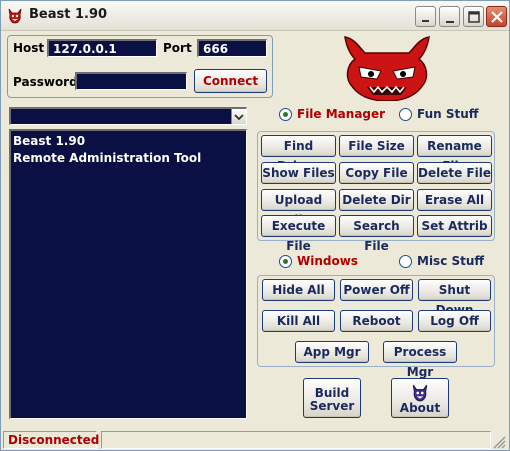 The width and height of the screenshot is (510, 451). What do you see at coordinates (405, 261) in the screenshot?
I see `misc-stuff-radio` at bounding box center [405, 261].